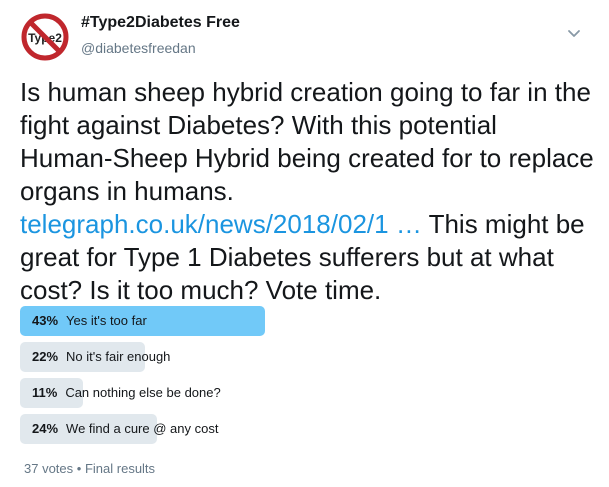 The height and width of the screenshot is (487, 609). I want to click on poll-option-label: 43% Yes it's too far, so click(89, 321).